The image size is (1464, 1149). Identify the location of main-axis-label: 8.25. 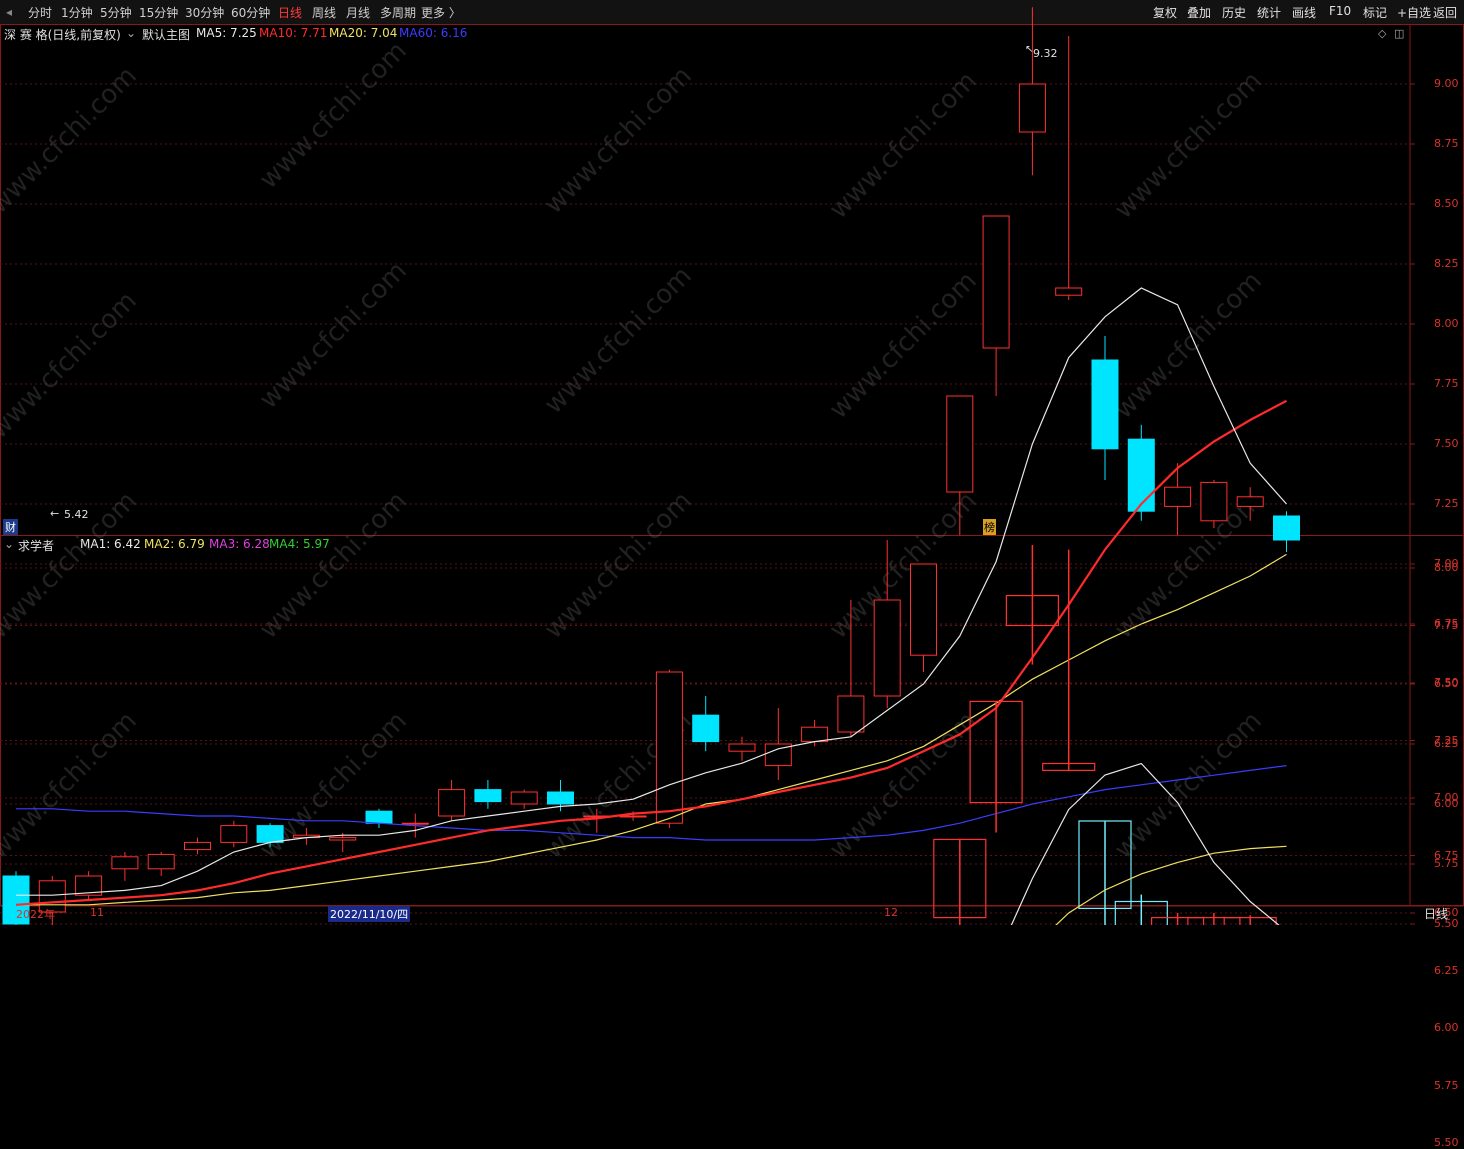
(1446, 263).